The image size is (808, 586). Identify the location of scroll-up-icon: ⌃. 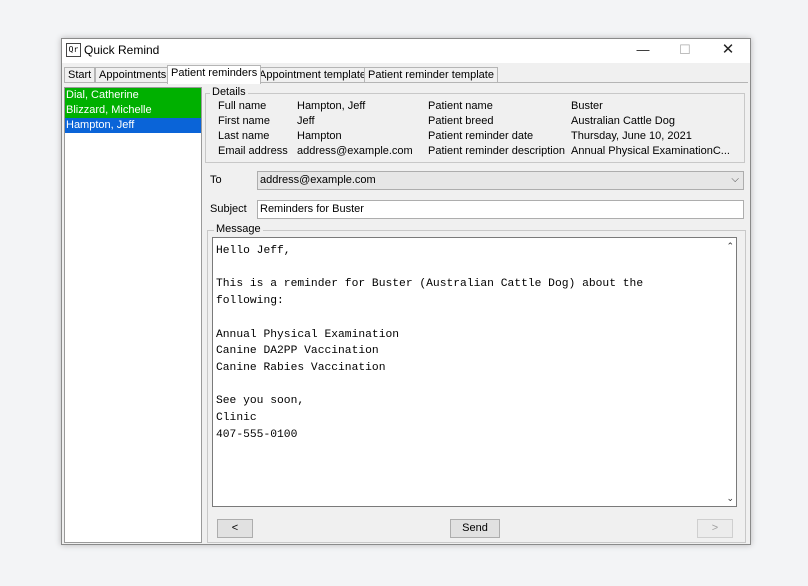
(730, 246).